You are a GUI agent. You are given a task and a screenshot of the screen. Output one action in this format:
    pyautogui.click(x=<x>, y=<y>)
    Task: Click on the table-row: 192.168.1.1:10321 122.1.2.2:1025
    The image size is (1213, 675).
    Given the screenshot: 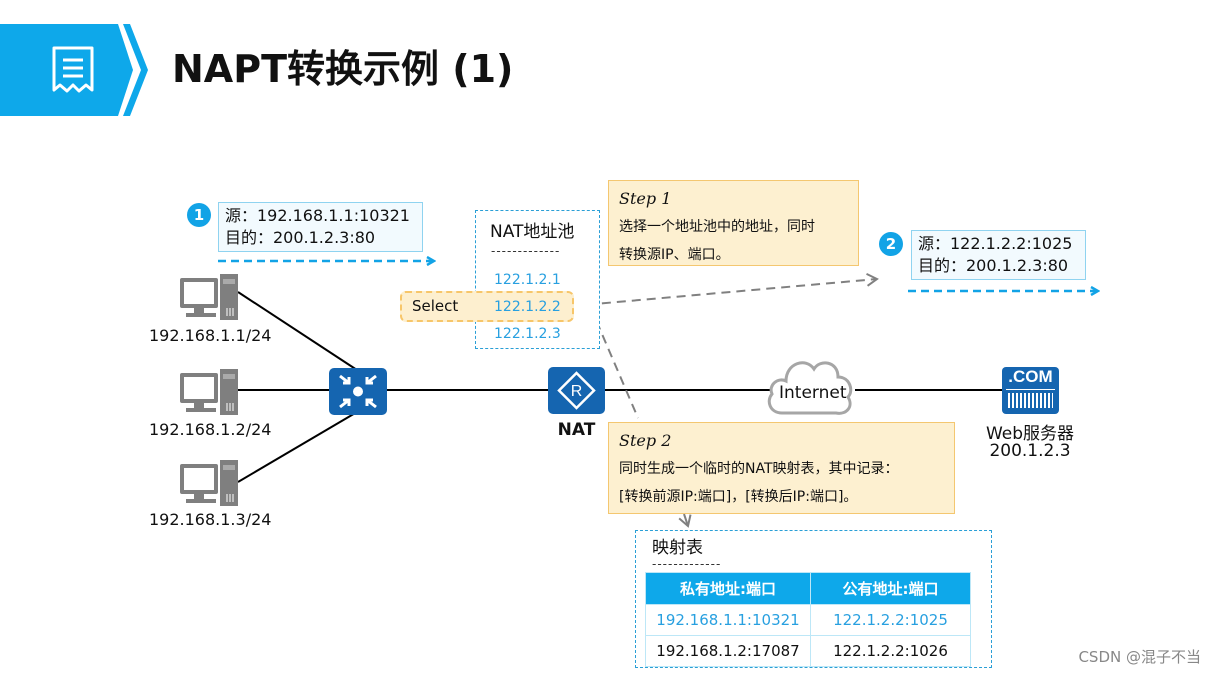 What is the action you would take?
    pyautogui.click(x=808, y=620)
    